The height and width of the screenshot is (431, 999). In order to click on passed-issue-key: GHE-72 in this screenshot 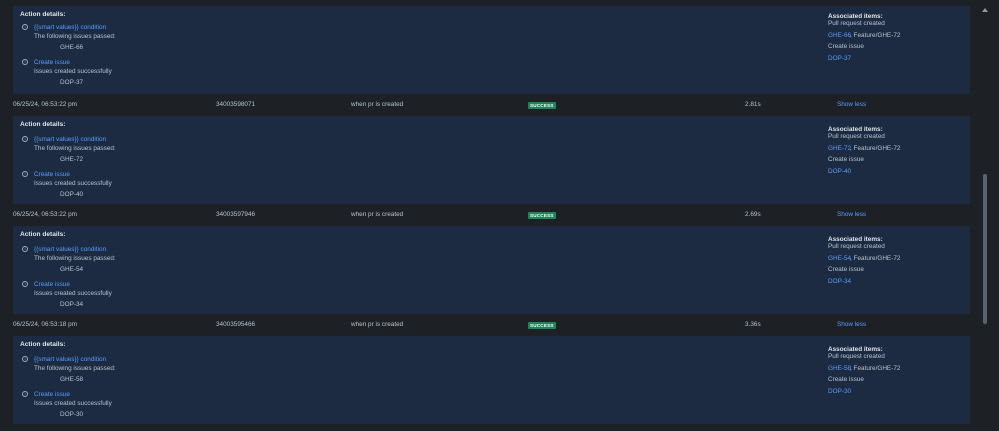, I will do `click(72, 159)`.